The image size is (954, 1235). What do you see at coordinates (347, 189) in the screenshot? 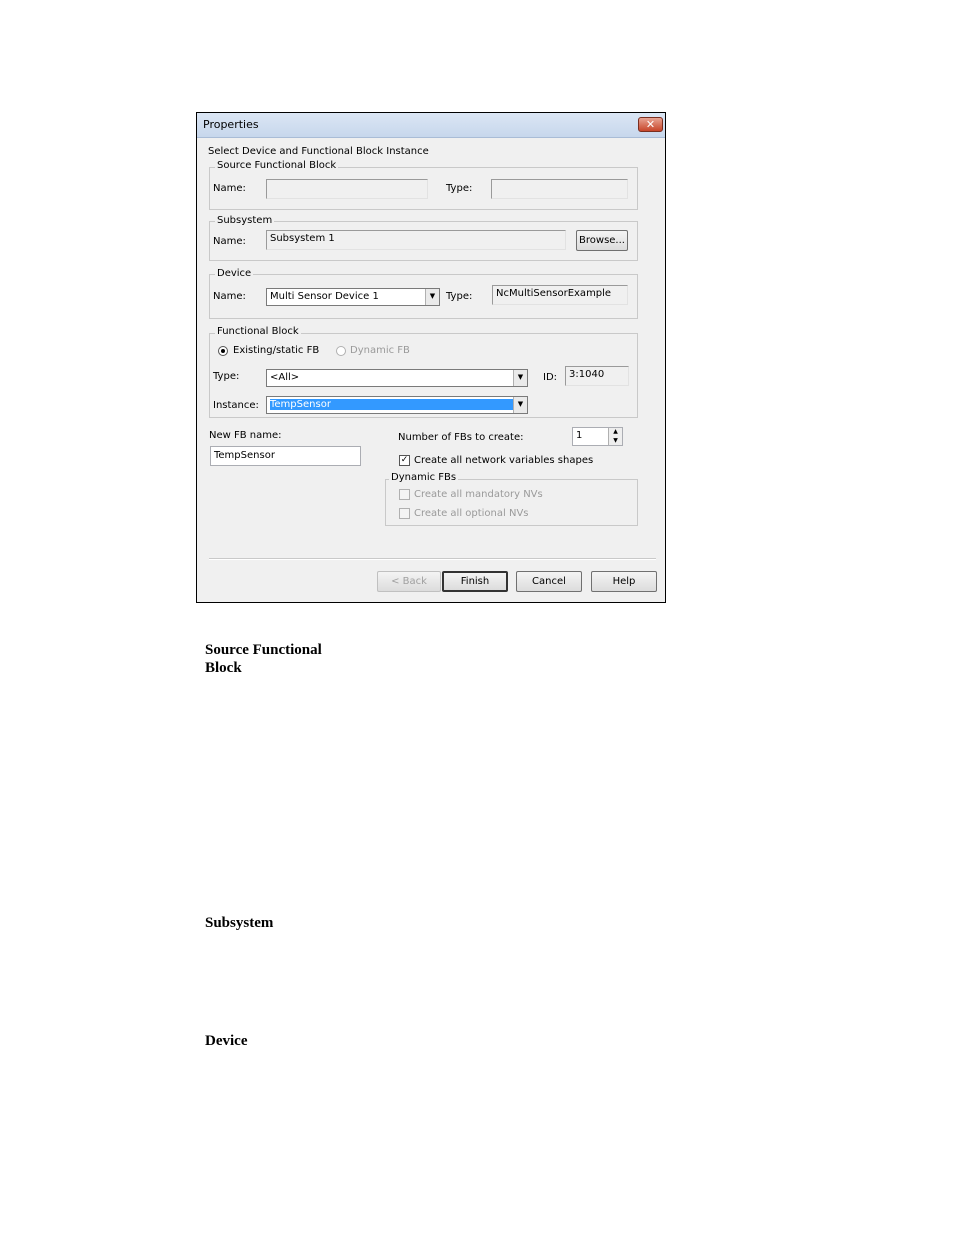
I see `source-name-field` at bounding box center [347, 189].